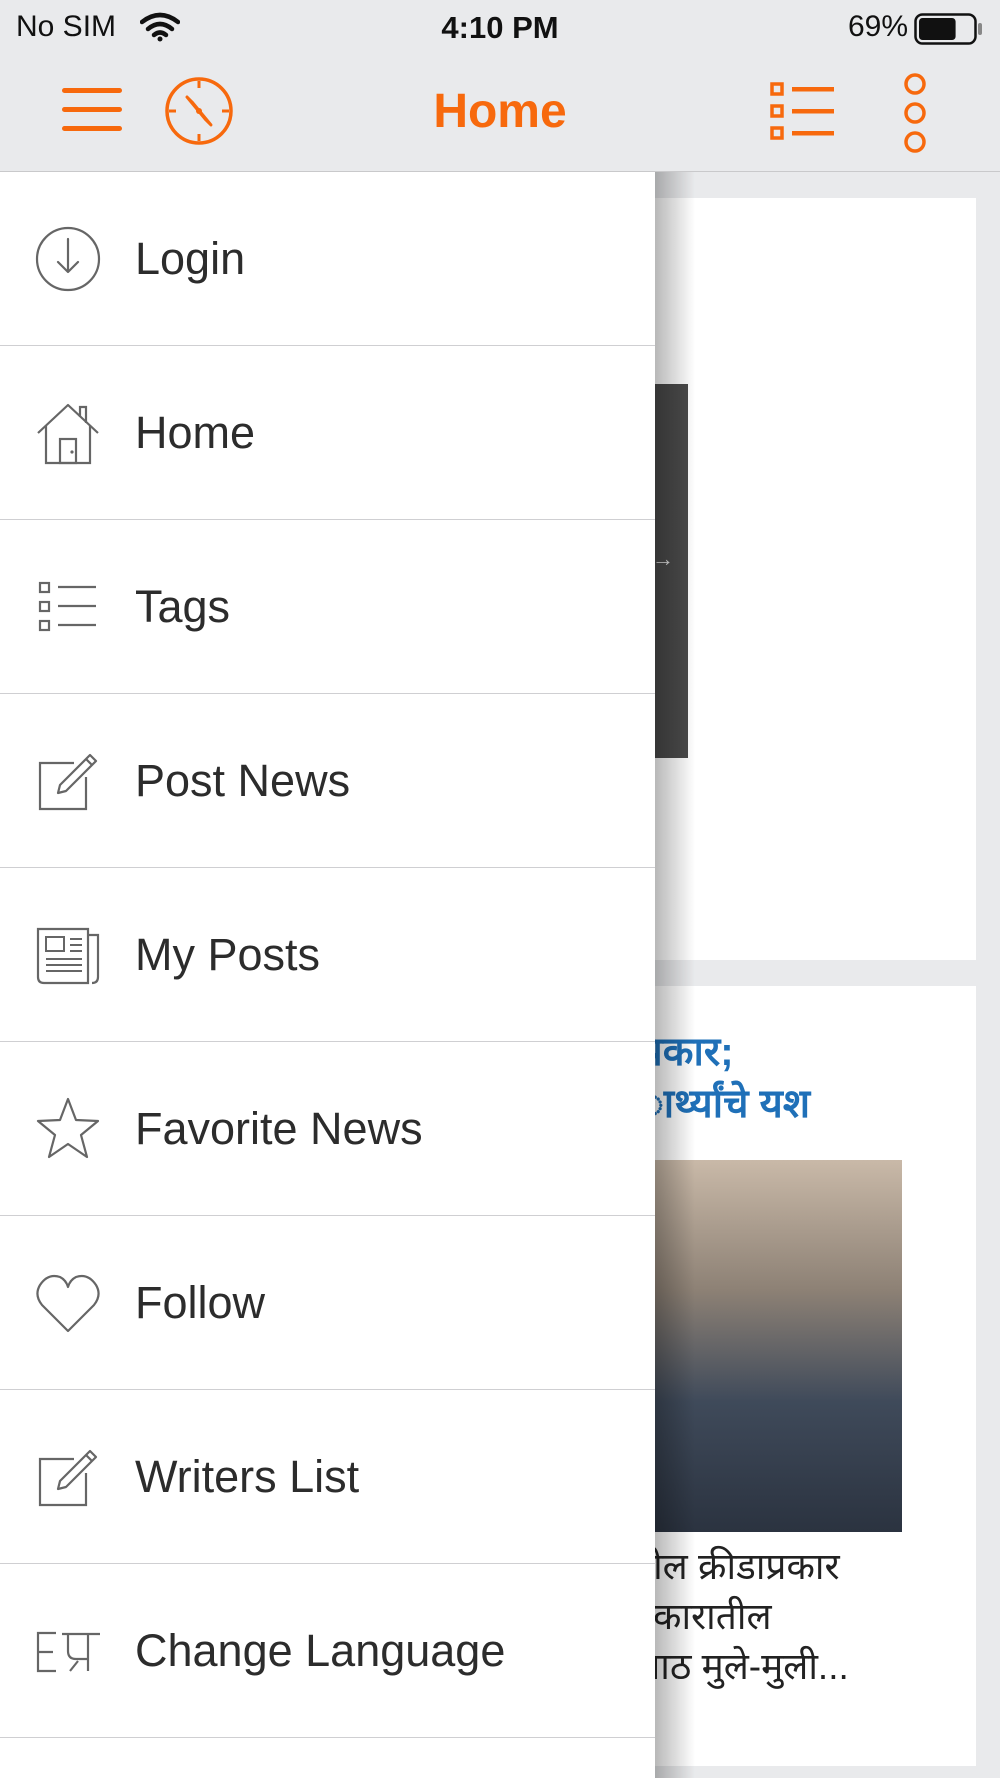 This screenshot has height=1778, width=1000. I want to click on page-title: Home, so click(500, 111).